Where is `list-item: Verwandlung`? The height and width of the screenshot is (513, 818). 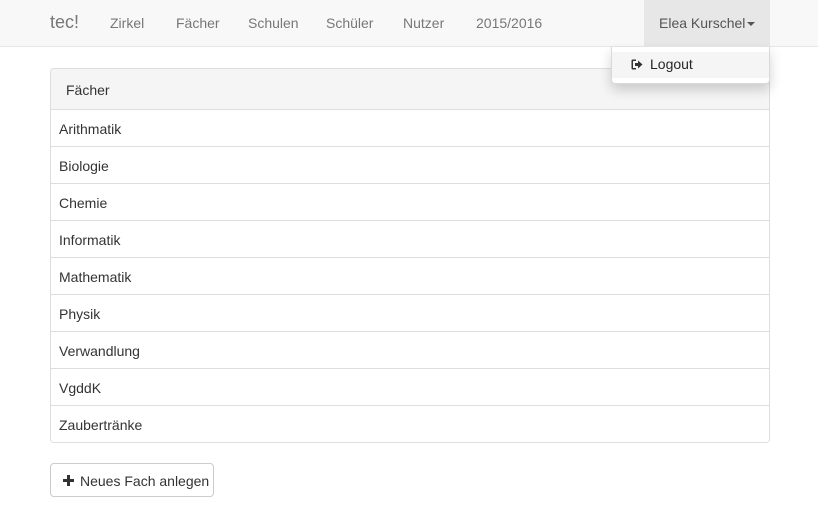 list-item: Verwandlung is located at coordinates (410, 350).